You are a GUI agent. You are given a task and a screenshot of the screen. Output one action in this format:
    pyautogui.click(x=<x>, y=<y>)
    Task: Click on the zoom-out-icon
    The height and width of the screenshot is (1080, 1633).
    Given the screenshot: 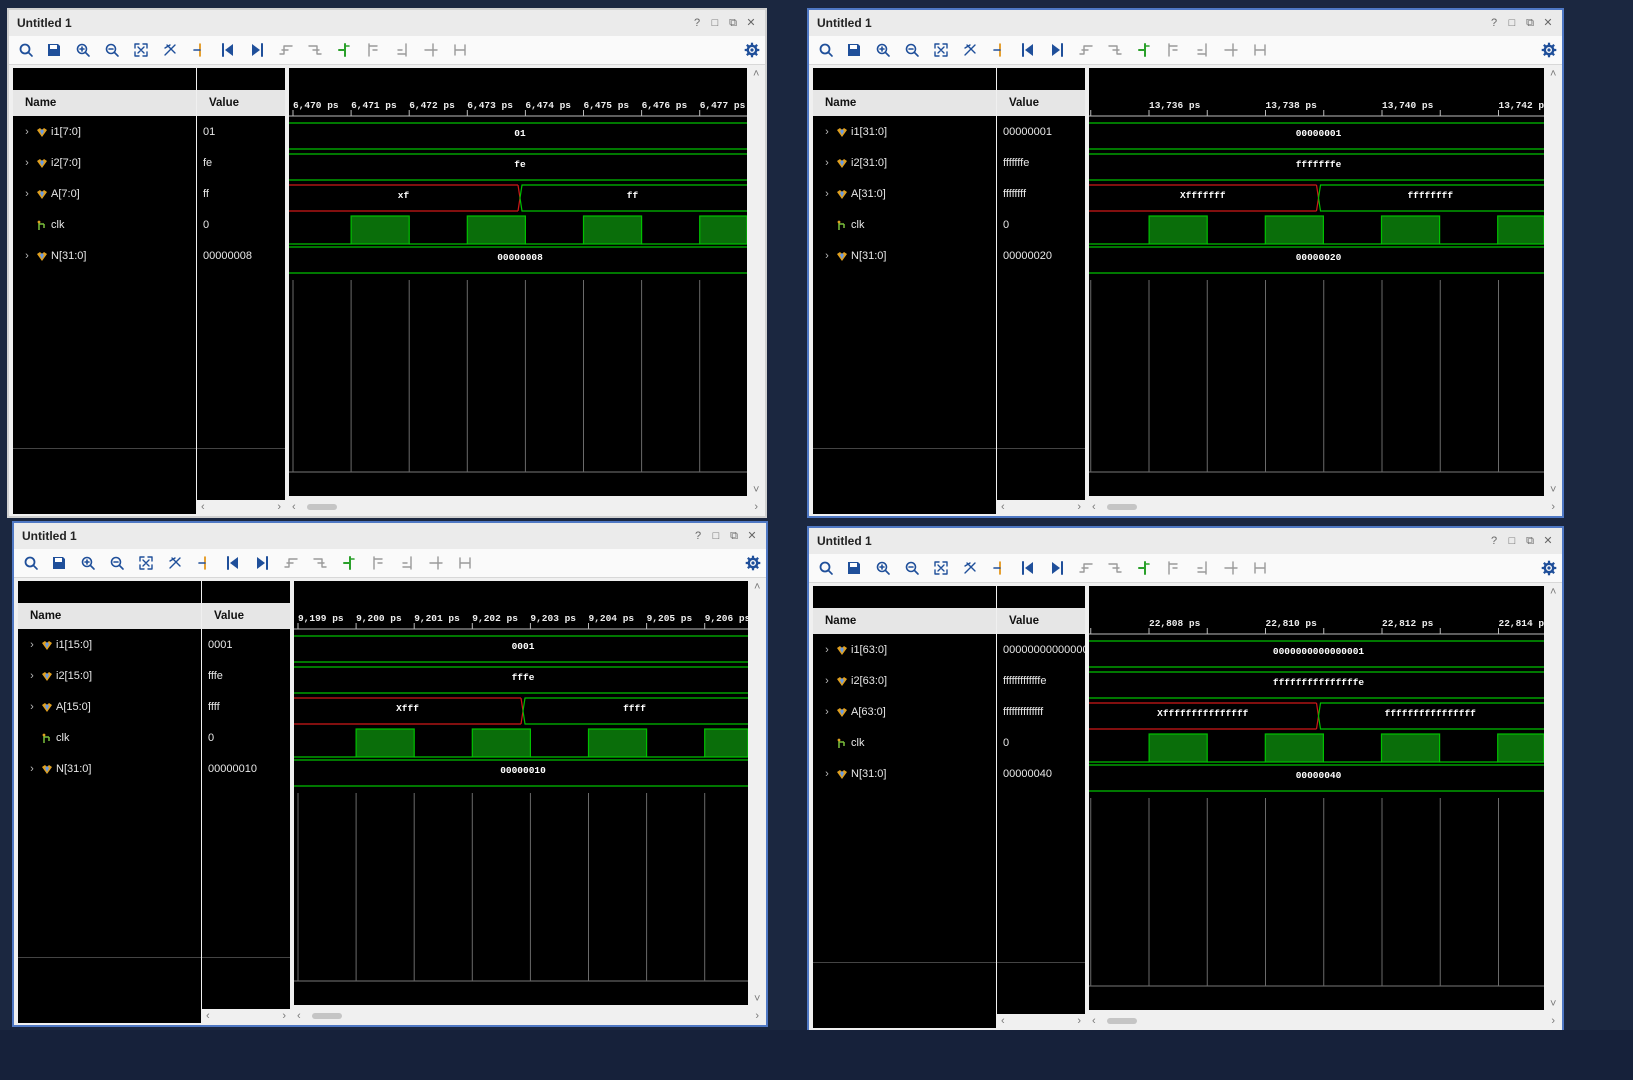 What is the action you would take?
    pyautogui.click(x=912, y=50)
    